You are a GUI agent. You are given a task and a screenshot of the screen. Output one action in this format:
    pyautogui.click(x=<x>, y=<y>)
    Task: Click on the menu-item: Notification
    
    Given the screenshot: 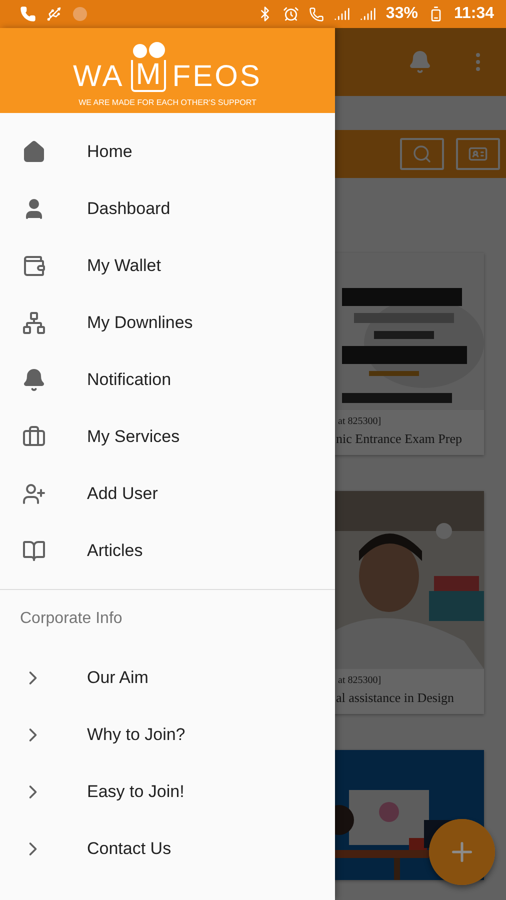 What is the action you would take?
    pyautogui.click(x=167, y=379)
    